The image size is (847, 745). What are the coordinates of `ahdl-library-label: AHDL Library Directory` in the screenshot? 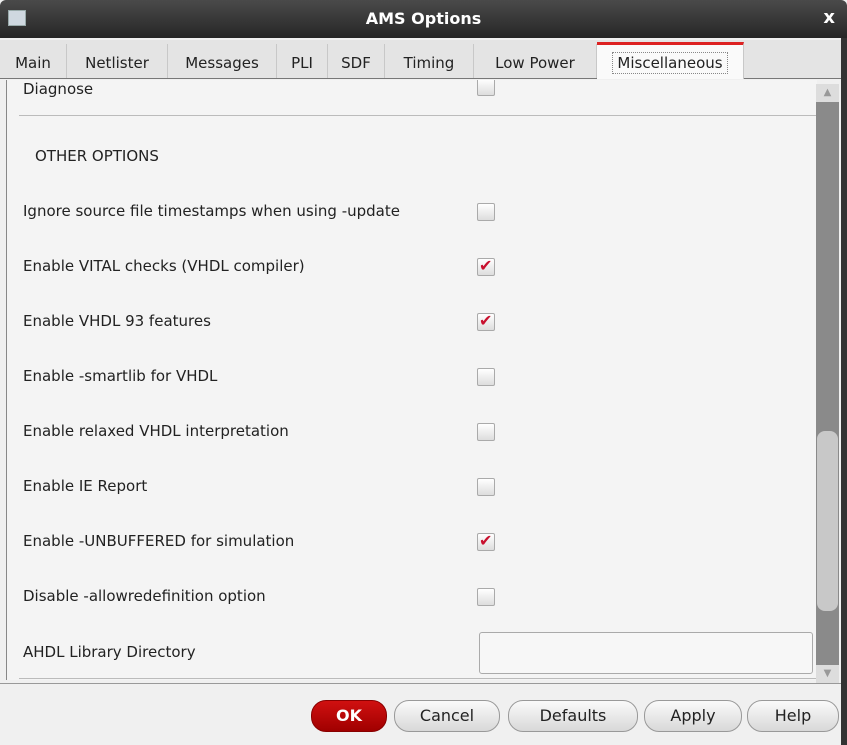 It's located at (109, 652).